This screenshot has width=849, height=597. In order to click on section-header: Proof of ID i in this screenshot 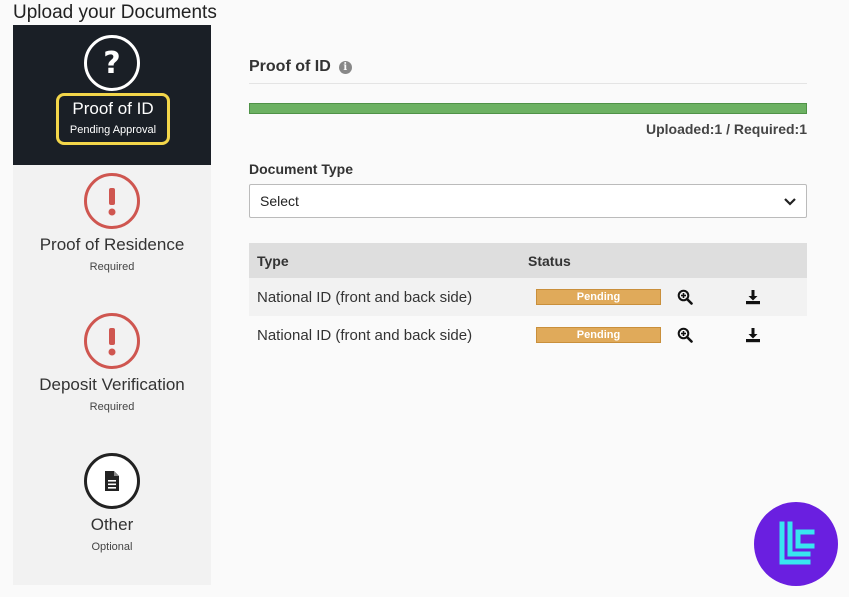, I will do `click(300, 67)`.